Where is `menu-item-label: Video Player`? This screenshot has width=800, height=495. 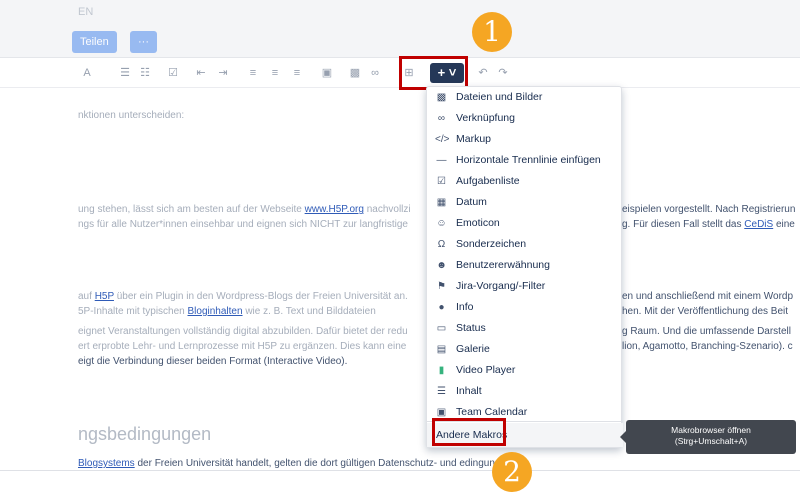 menu-item-label: Video Player is located at coordinates (486, 370).